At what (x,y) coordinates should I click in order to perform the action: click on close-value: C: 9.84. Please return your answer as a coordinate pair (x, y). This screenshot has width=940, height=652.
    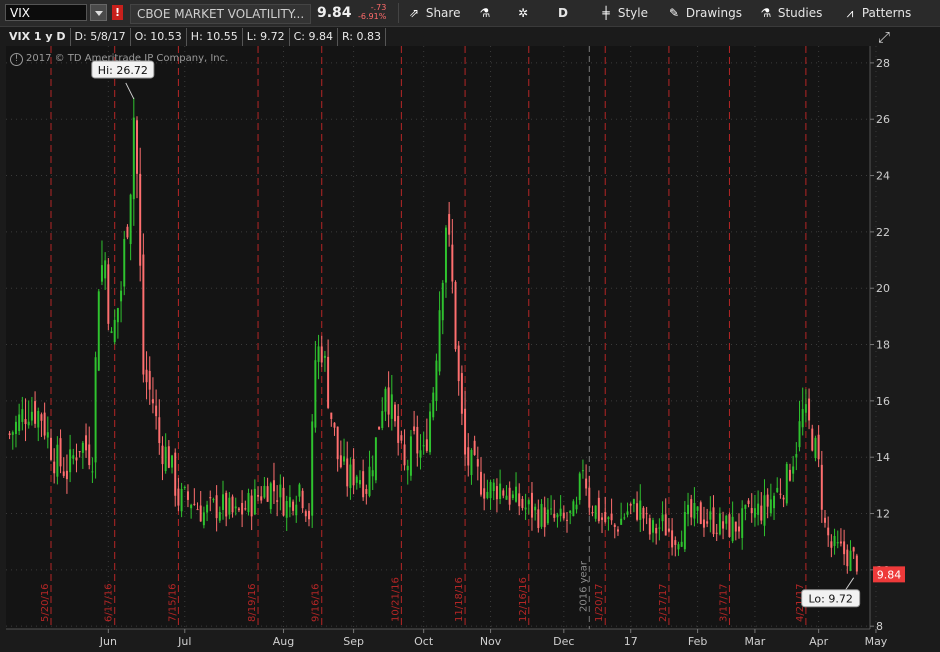
    Looking at the image, I should click on (314, 37).